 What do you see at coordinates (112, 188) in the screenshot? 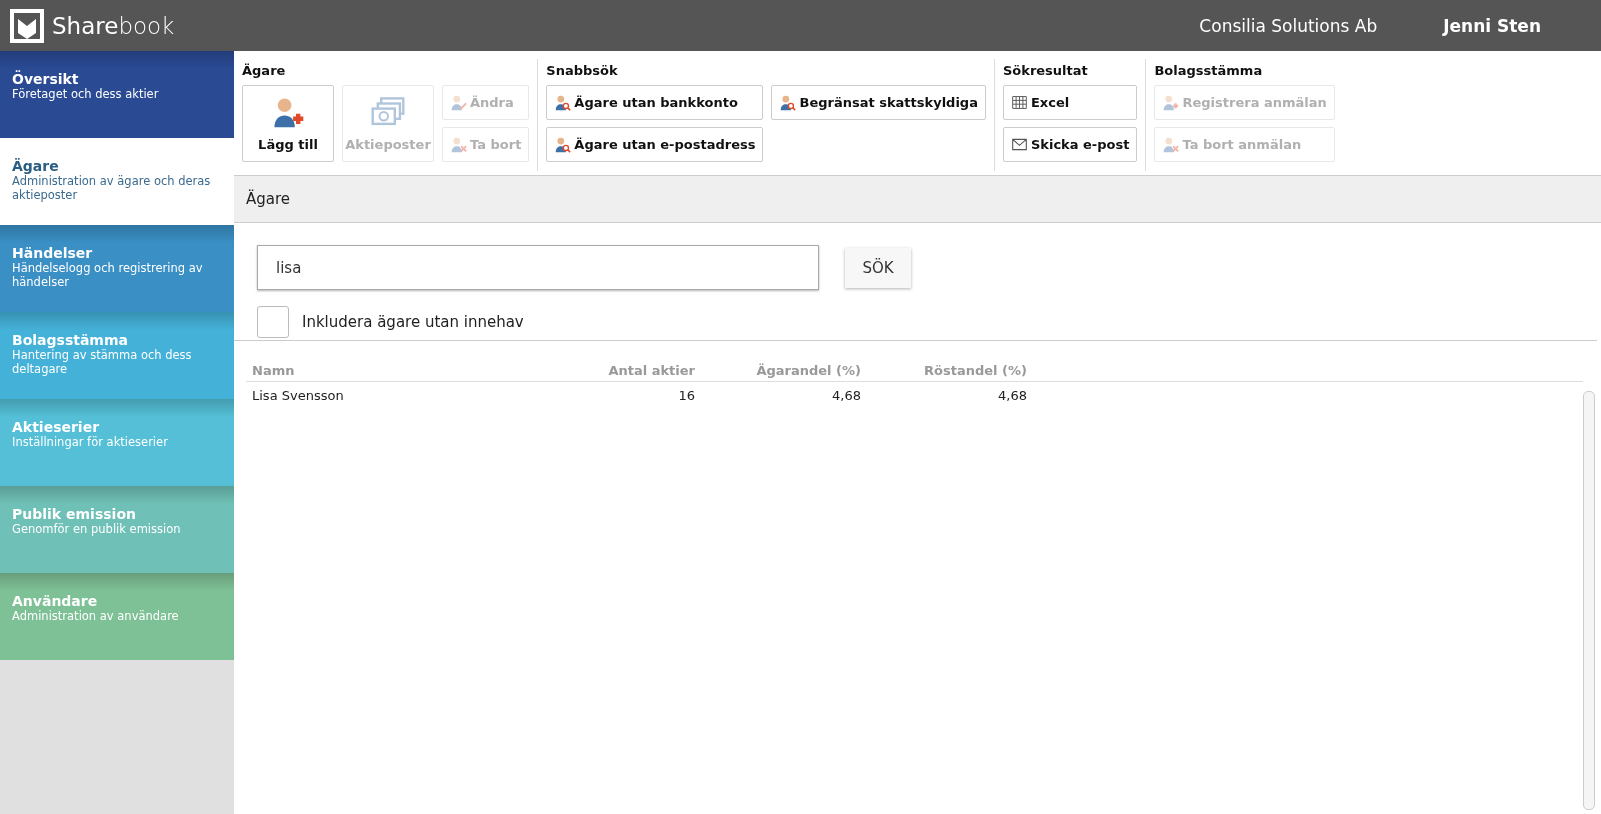
I see `sidebar-item-subtitle: Administration av ägare och deras aktieposter` at bounding box center [112, 188].